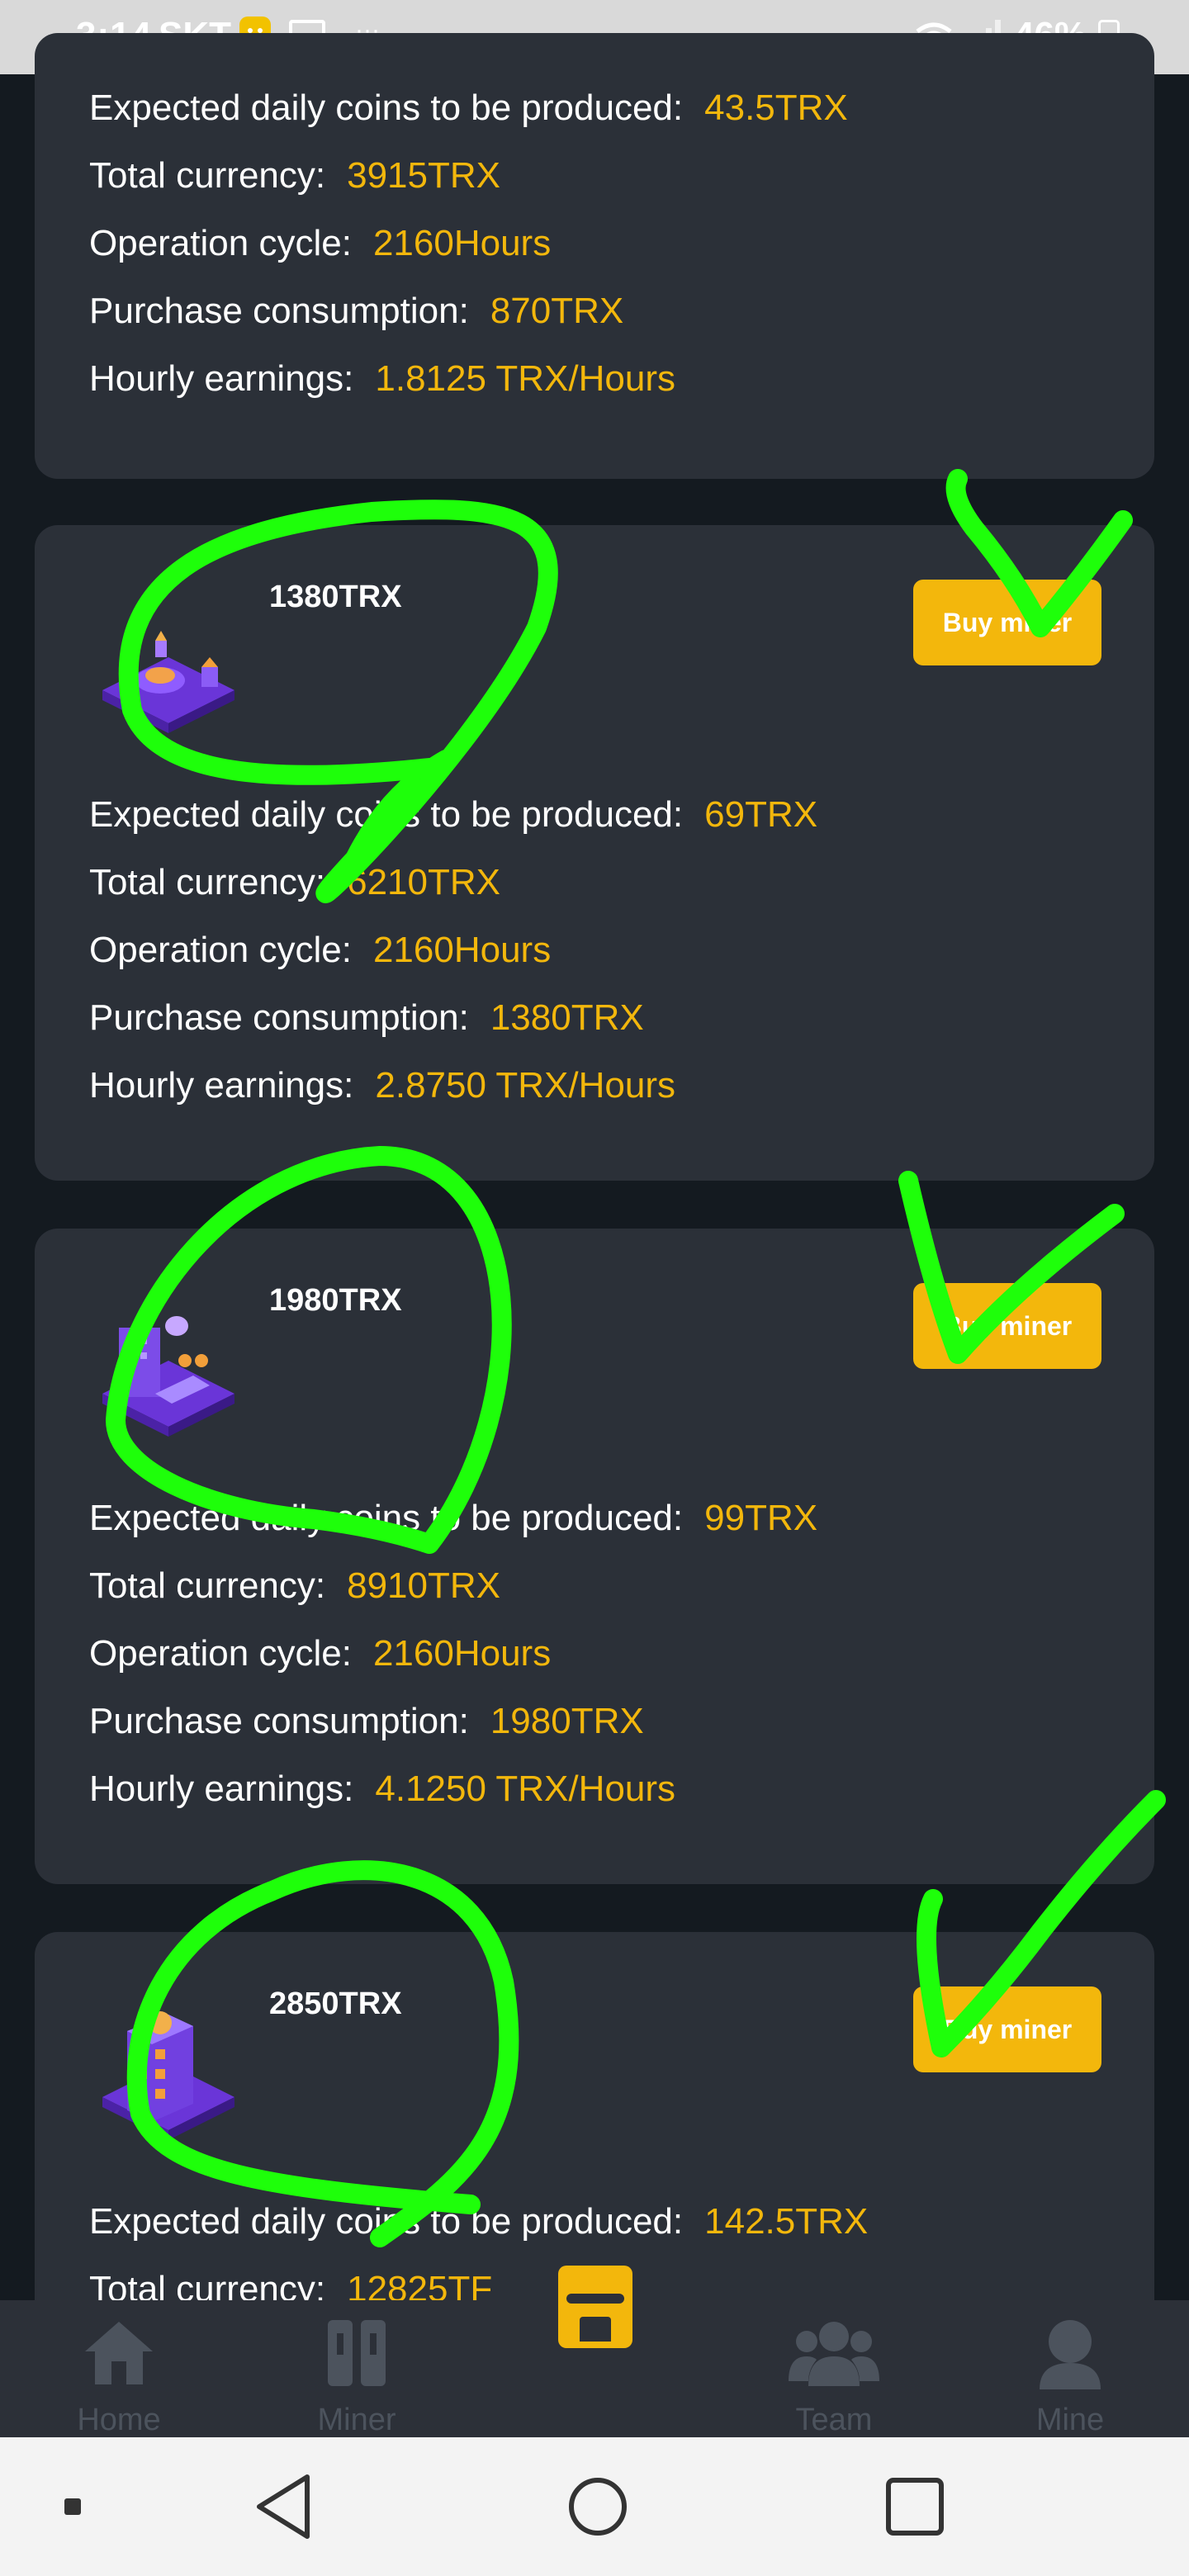 The height and width of the screenshot is (2576, 1189). What do you see at coordinates (366, 1017) in the screenshot?
I see `purchase-row: Purchase consumption: 1380TRX` at bounding box center [366, 1017].